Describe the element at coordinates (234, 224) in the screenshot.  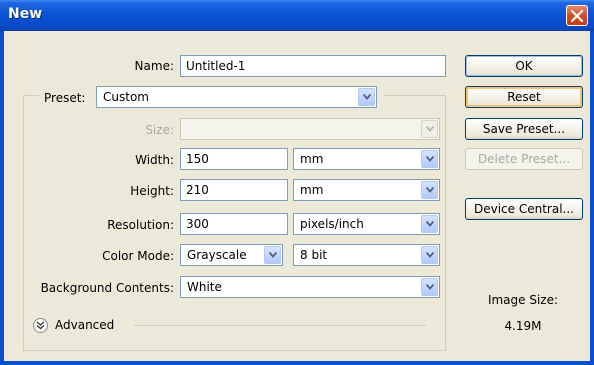
I see `resolution-input: 300` at that location.